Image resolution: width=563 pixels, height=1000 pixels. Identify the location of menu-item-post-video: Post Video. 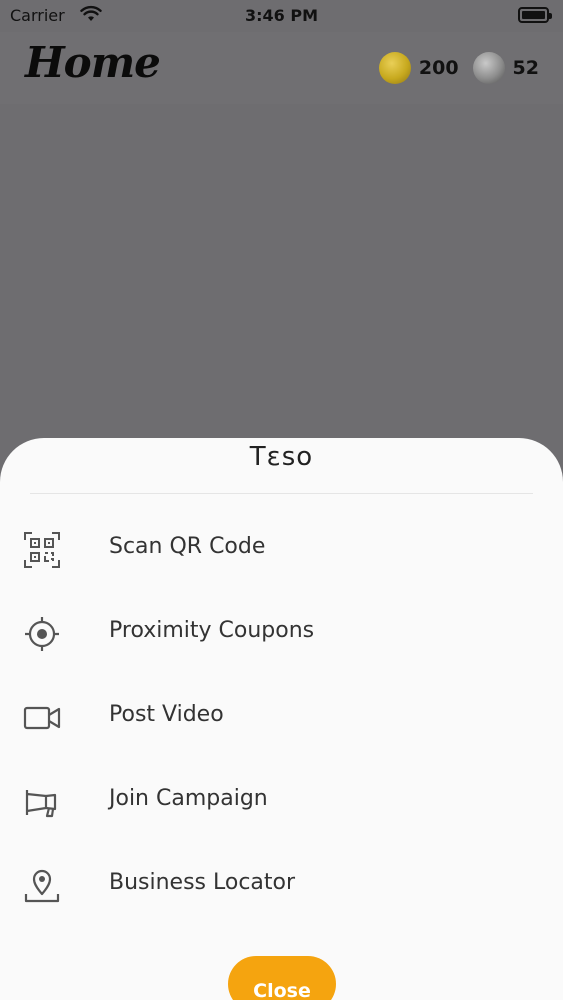
(281, 716).